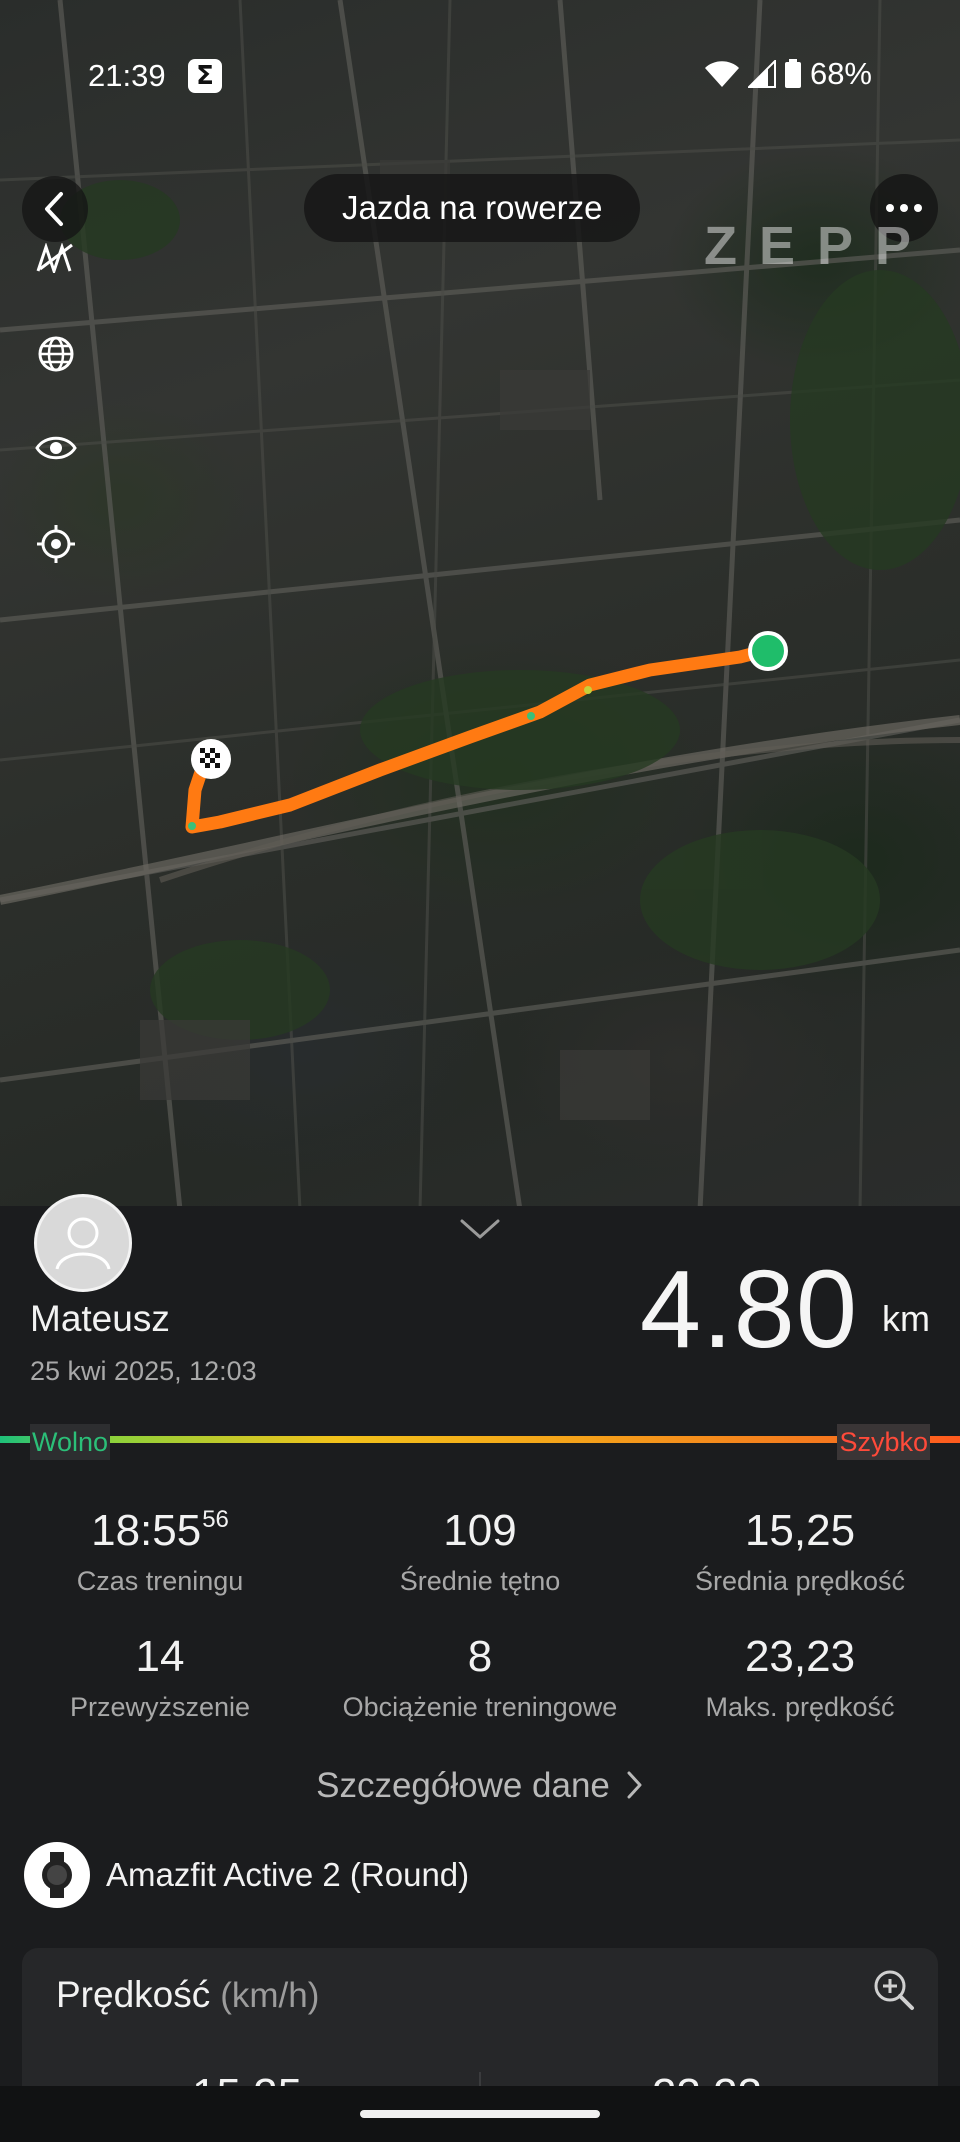 The width and height of the screenshot is (960, 2142). I want to click on zoom-in-icon, so click(894, 1990).